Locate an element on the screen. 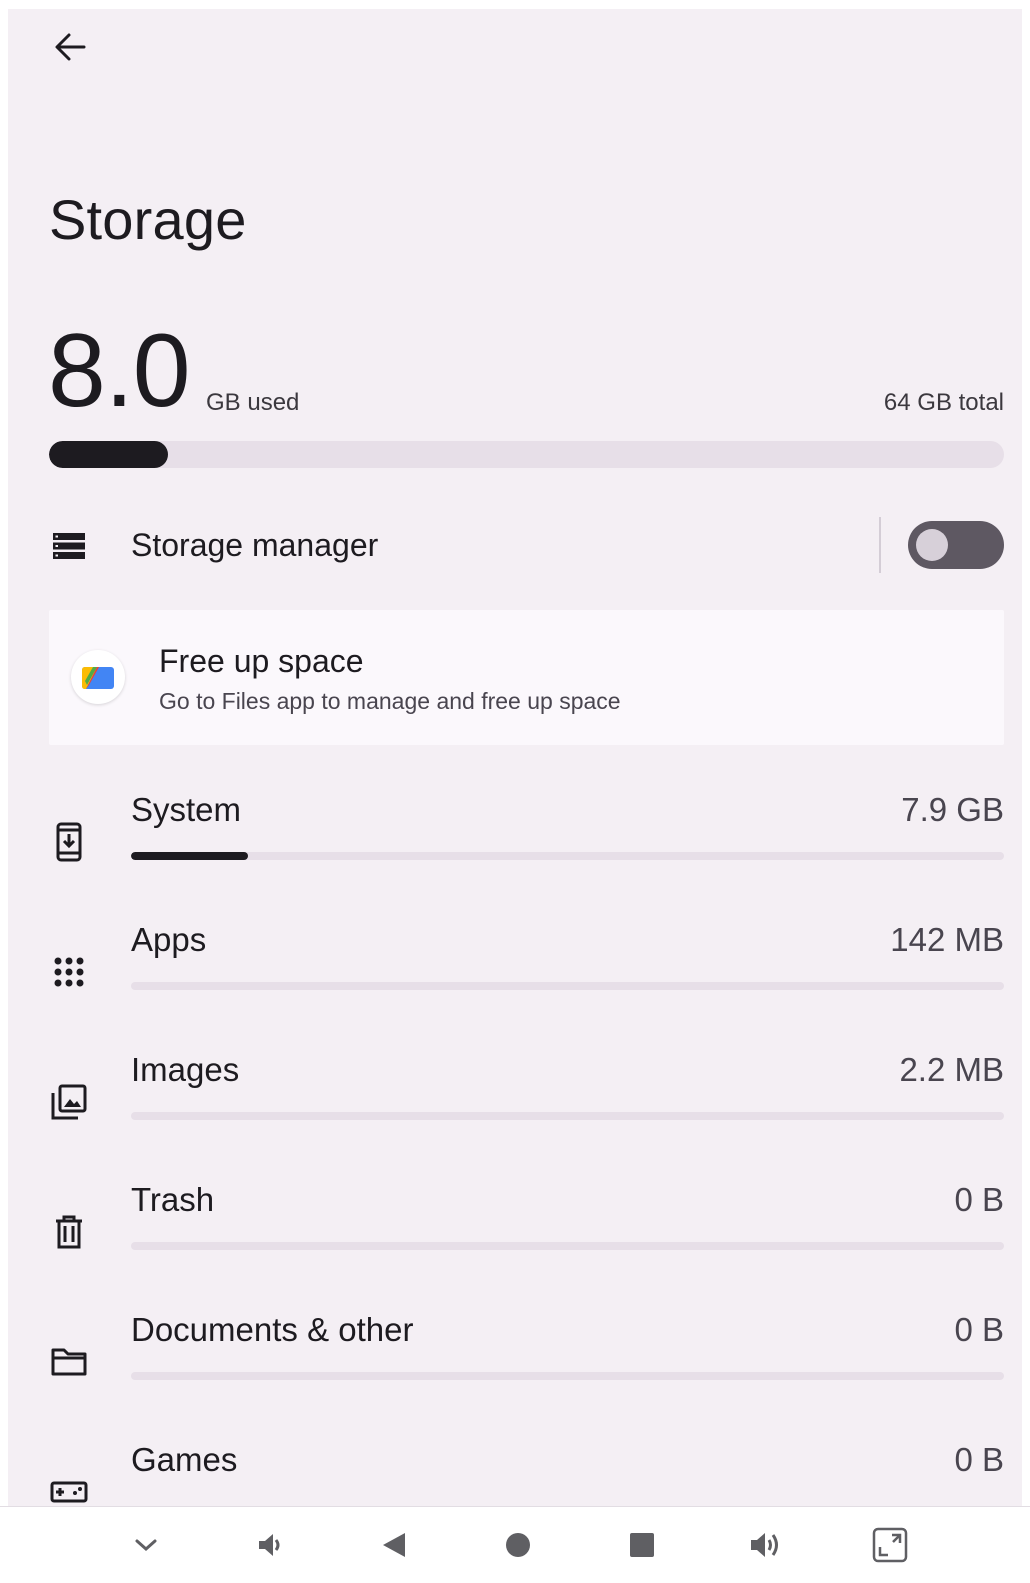  back-button is located at coordinates (70, 47).